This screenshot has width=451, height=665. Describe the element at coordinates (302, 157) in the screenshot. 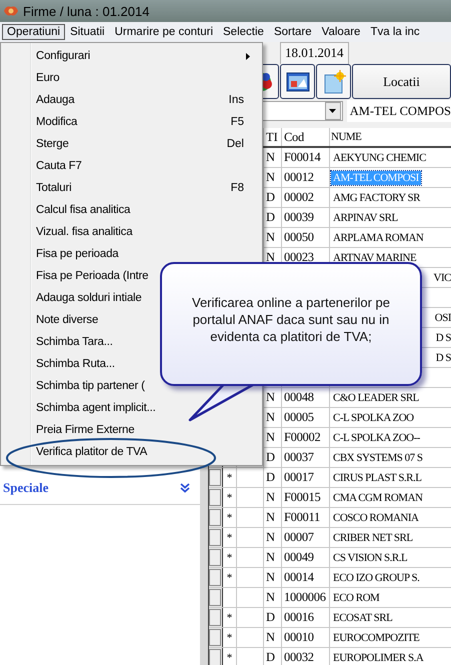

I see `table-cell: F00014` at that location.